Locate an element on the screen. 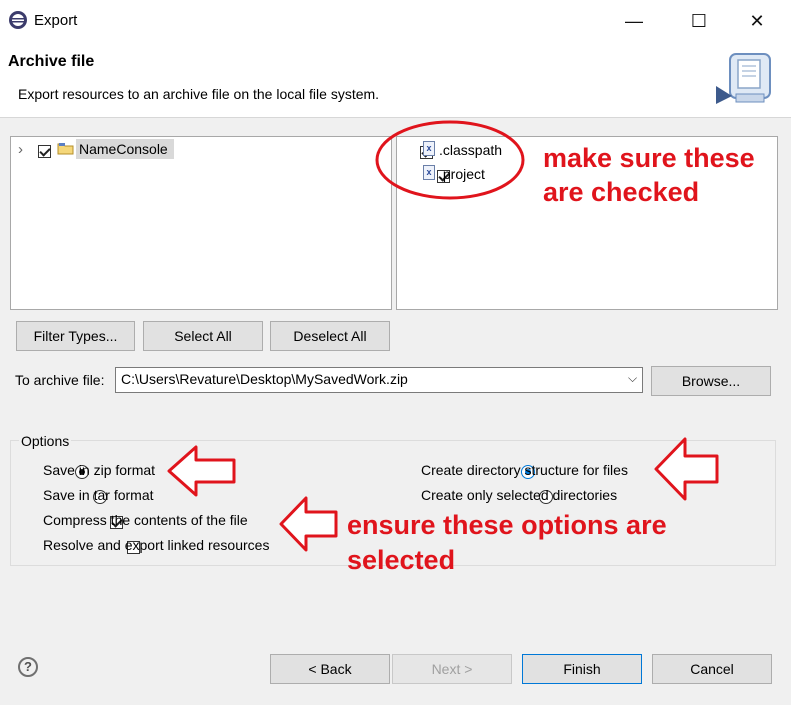 This screenshot has width=791, height=705. project-folder-icon is located at coordinates (65, 149).